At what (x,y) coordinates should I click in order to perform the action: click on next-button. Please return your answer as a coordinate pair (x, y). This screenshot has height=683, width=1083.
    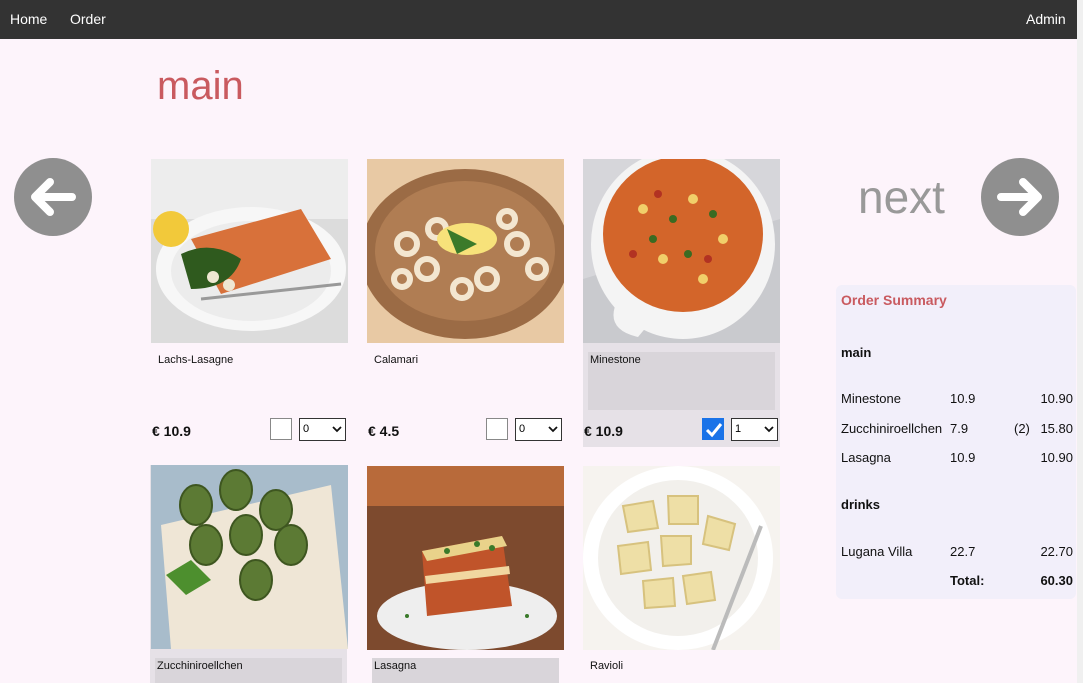
    Looking at the image, I should click on (1020, 197).